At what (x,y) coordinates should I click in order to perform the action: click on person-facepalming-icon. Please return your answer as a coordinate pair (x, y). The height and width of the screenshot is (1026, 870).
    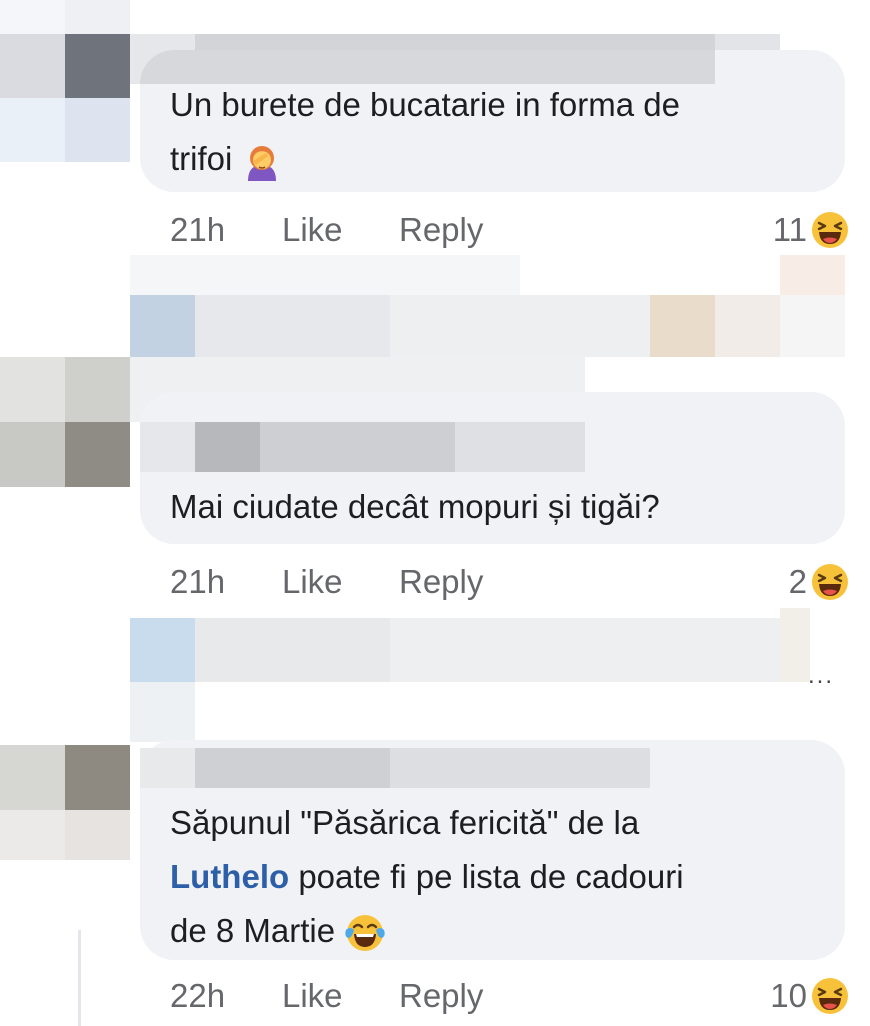
    Looking at the image, I should click on (262, 161).